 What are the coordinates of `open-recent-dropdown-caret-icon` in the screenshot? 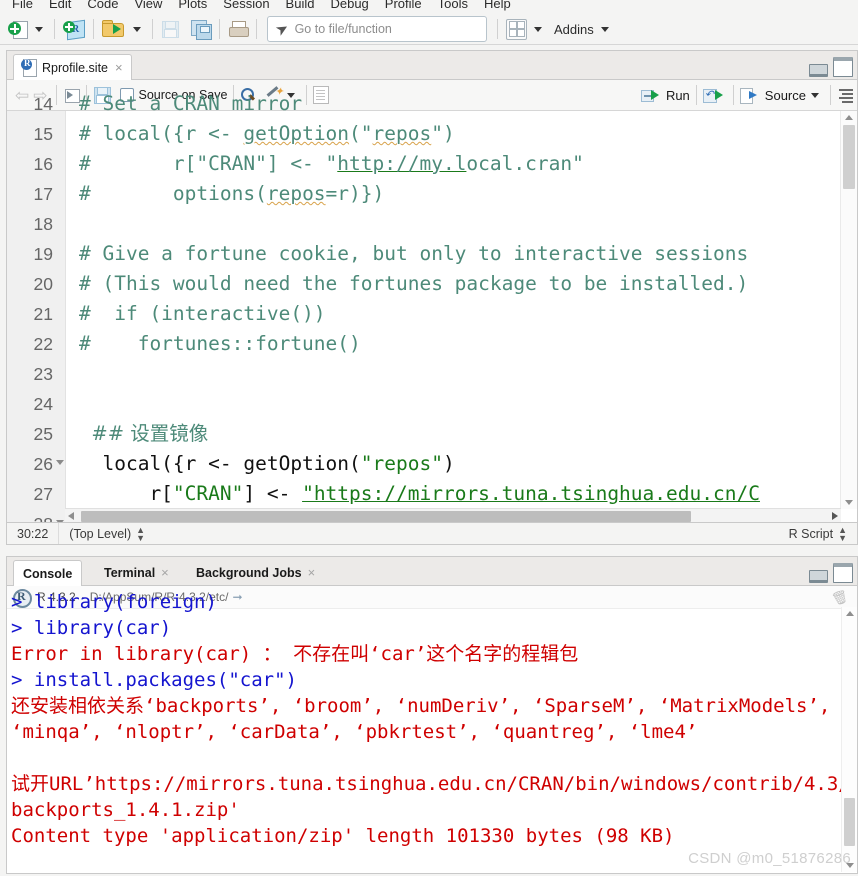 It's located at (137, 29).